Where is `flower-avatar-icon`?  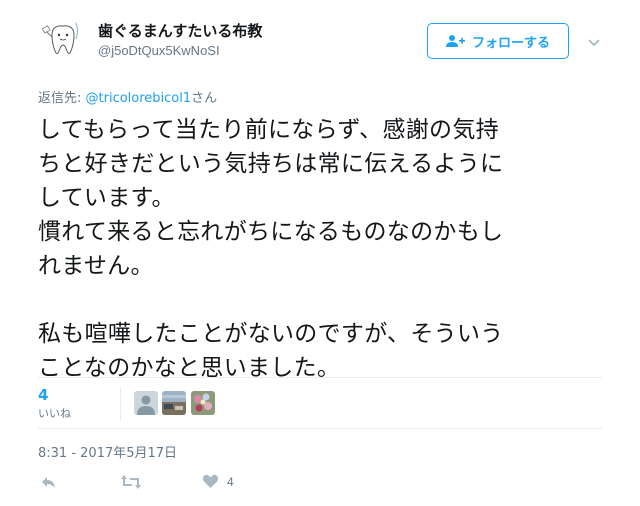 flower-avatar-icon is located at coordinates (203, 403).